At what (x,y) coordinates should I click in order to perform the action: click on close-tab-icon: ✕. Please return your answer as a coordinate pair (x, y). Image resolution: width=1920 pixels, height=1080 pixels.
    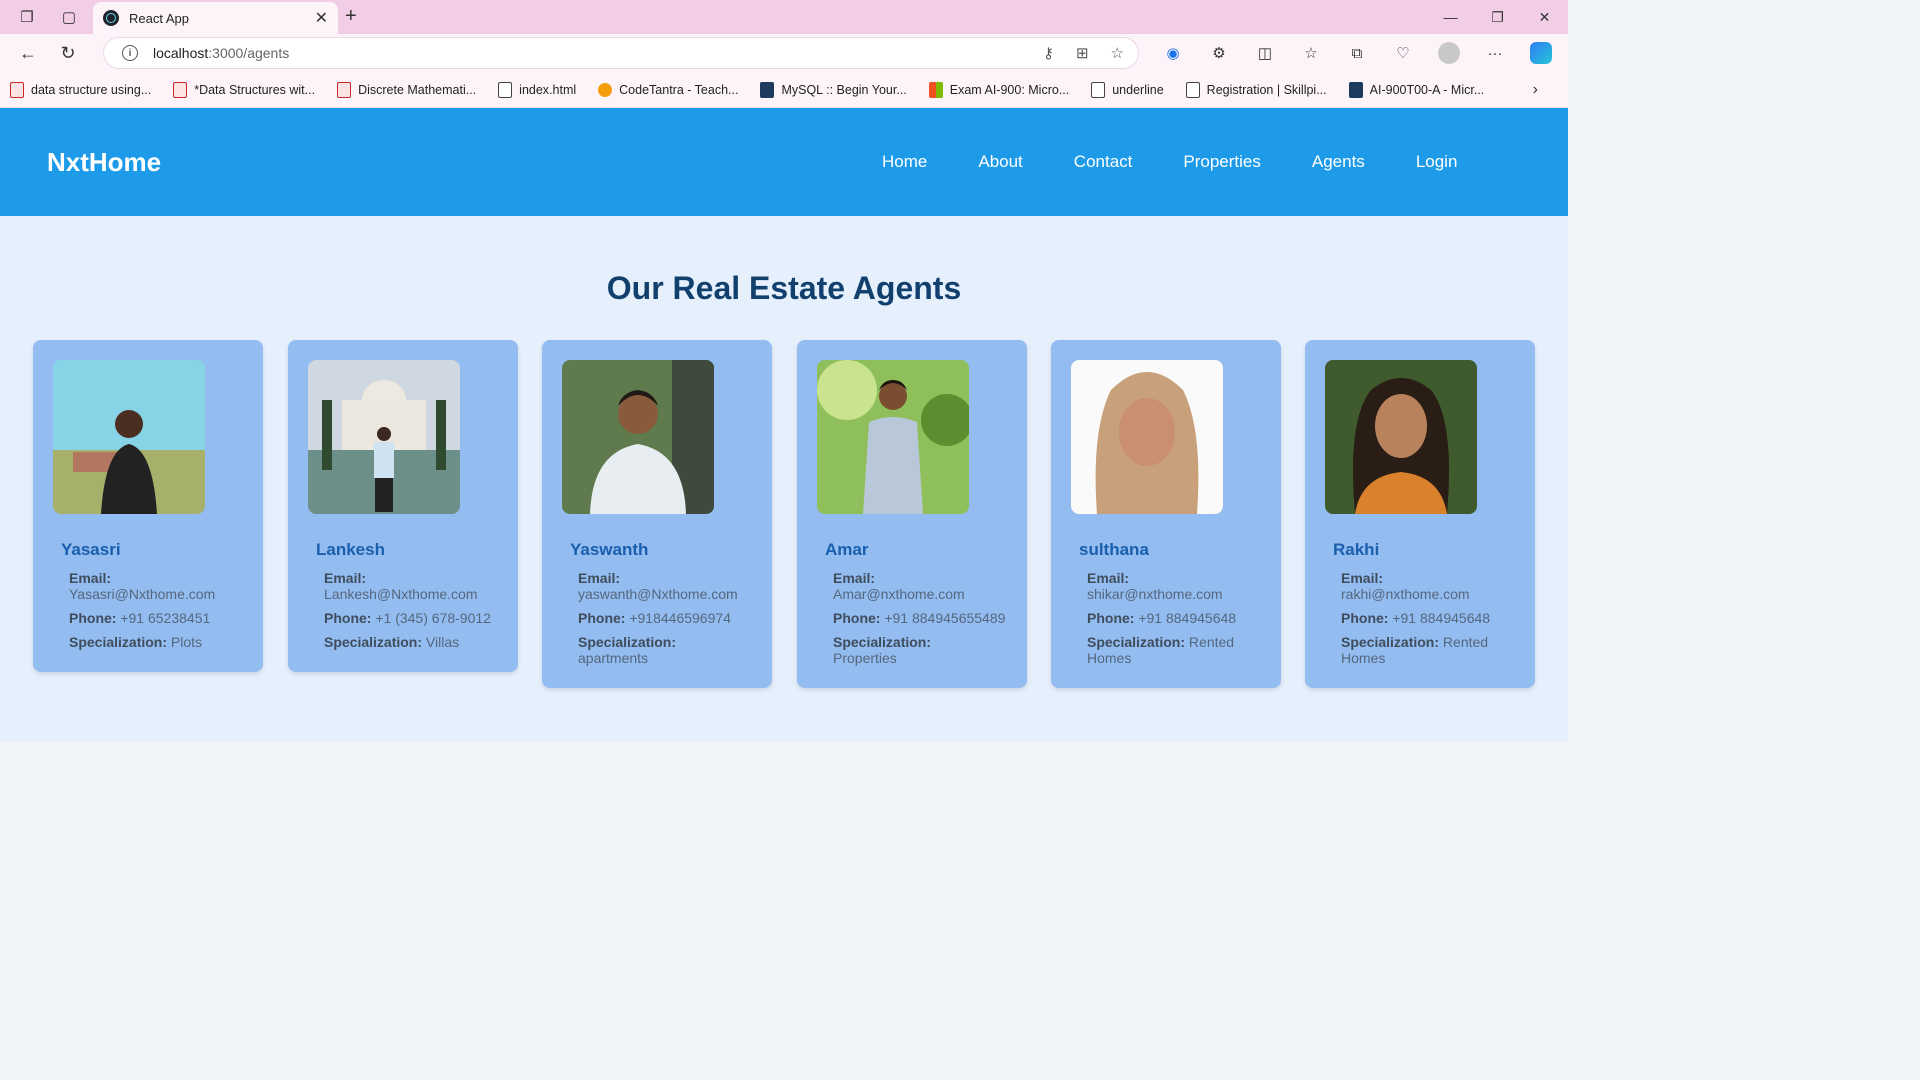
    Looking at the image, I should click on (321, 18).